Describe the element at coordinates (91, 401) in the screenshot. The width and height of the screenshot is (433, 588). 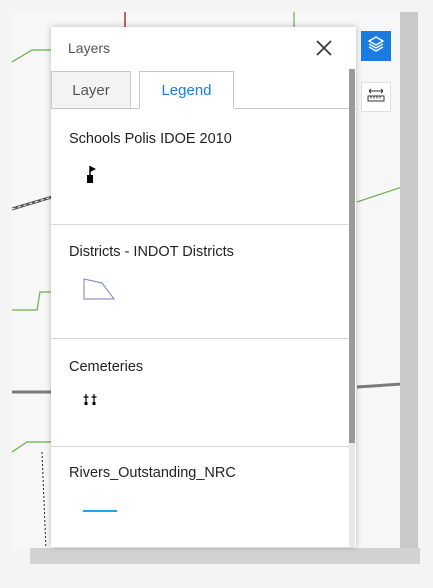
I see `cemetery-icon` at that location.